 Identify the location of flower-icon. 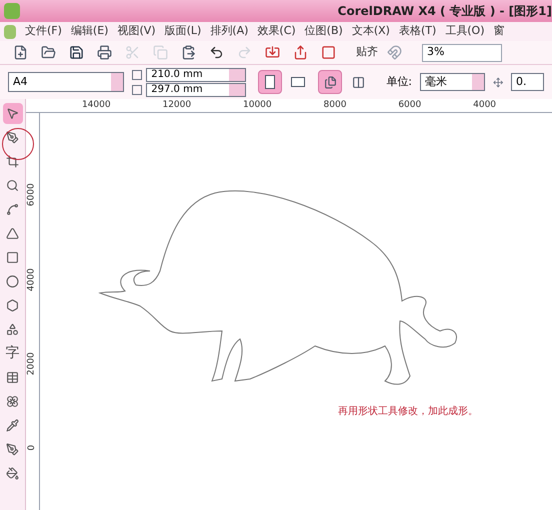
(12, 401).